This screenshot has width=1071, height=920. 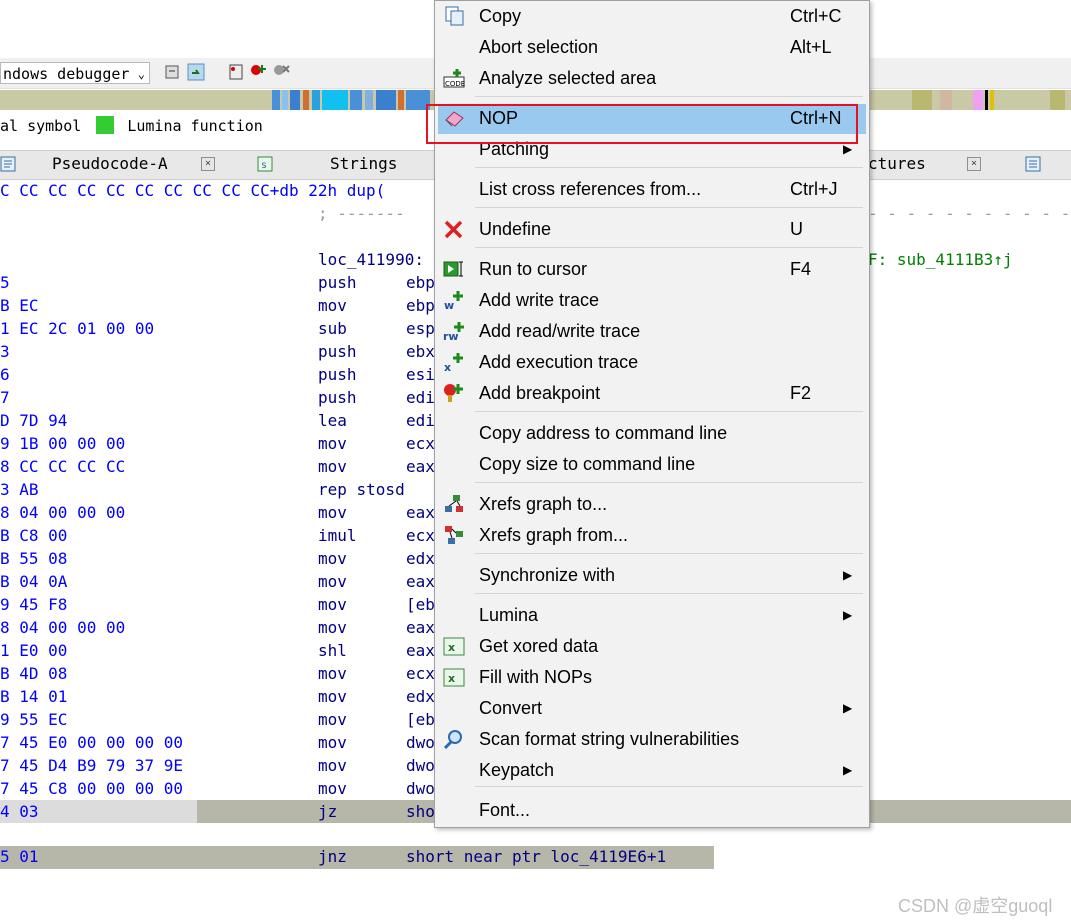 I want to click on hex-bytes: B 04 0A, so click(x=34, y=581).